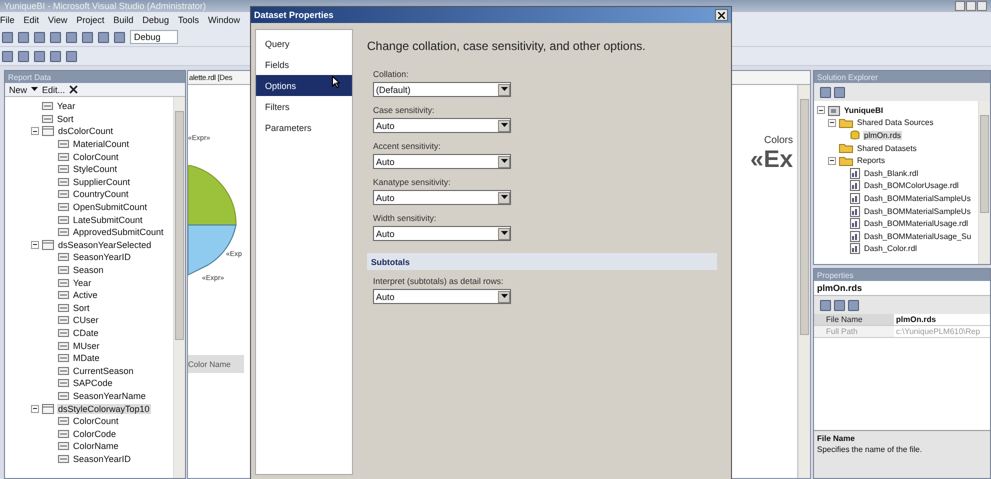  Describe the element at coordinates (882, 135) in the screenshot. I see `tree-item: plmOn.rds` at that location.